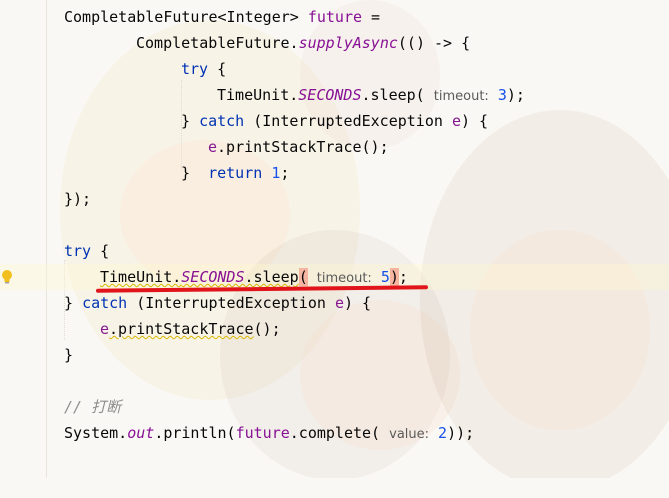 This screenshot has height=498, width=669. Describe the element at coordinates (218, 303) in the screenshot. I see `code-line-12: } catch (InterruptedException e) {` at that location.